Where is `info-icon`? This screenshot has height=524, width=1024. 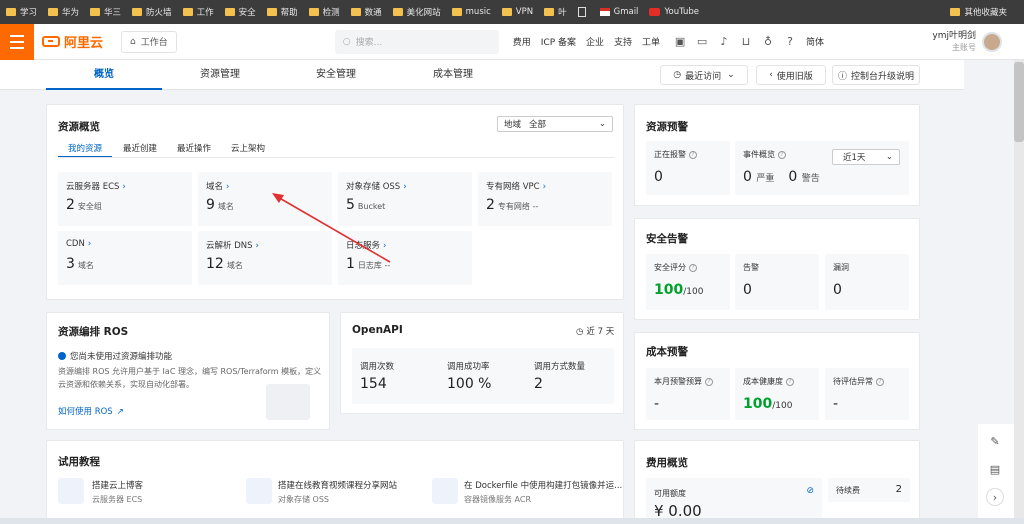
info-icon is located at coordinates (62, 356).